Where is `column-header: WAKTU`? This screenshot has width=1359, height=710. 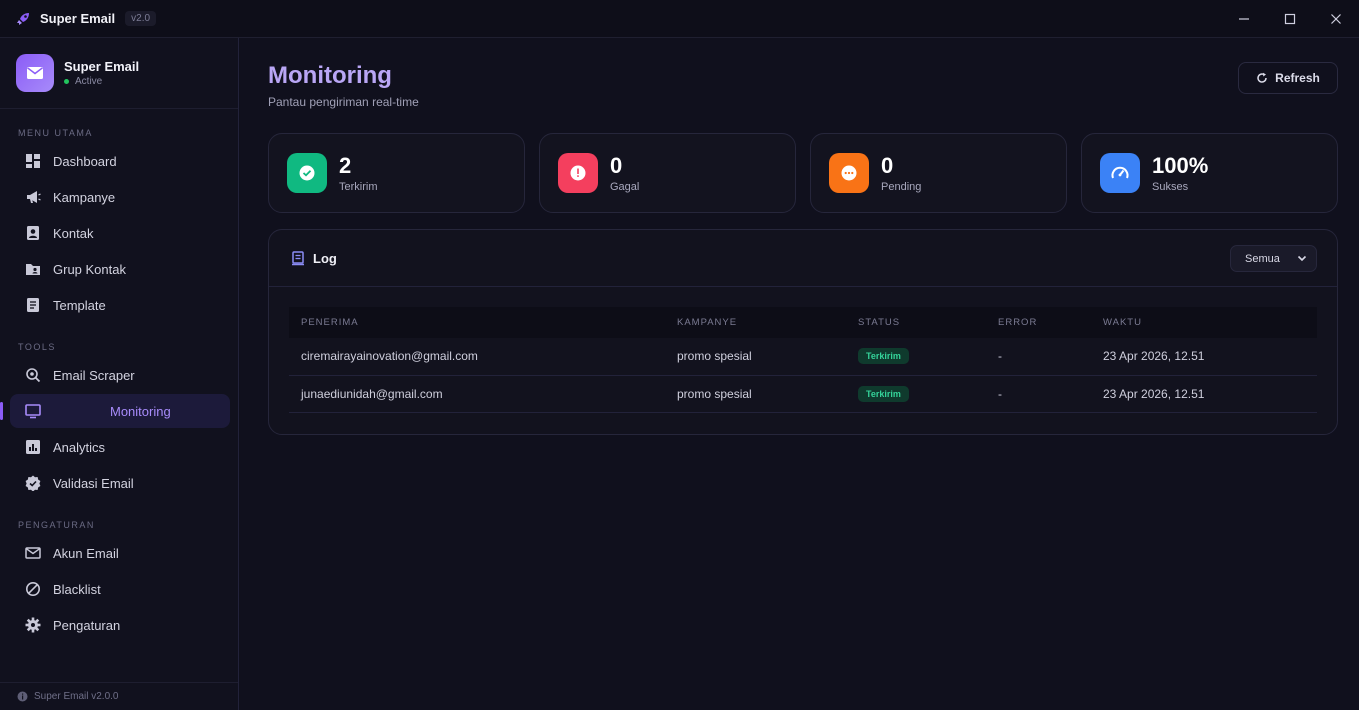 column-header: WAKTU is located at coordinates (1122, 322).